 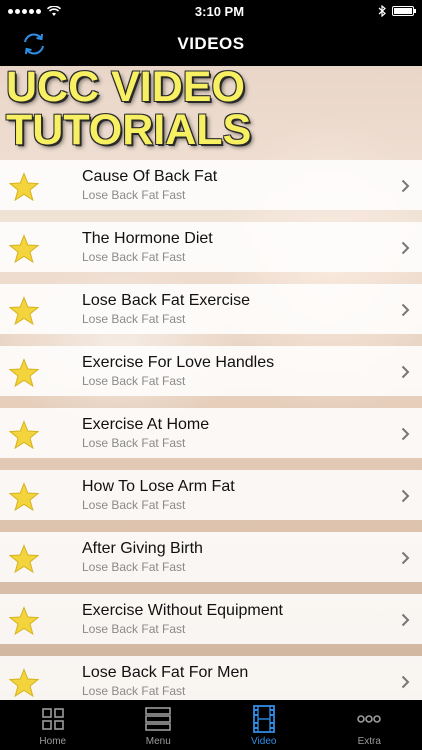 What do you see at coordinates (403, 11) in the screenshot?
I see `battery-icon` at bounding box center [403, 11].